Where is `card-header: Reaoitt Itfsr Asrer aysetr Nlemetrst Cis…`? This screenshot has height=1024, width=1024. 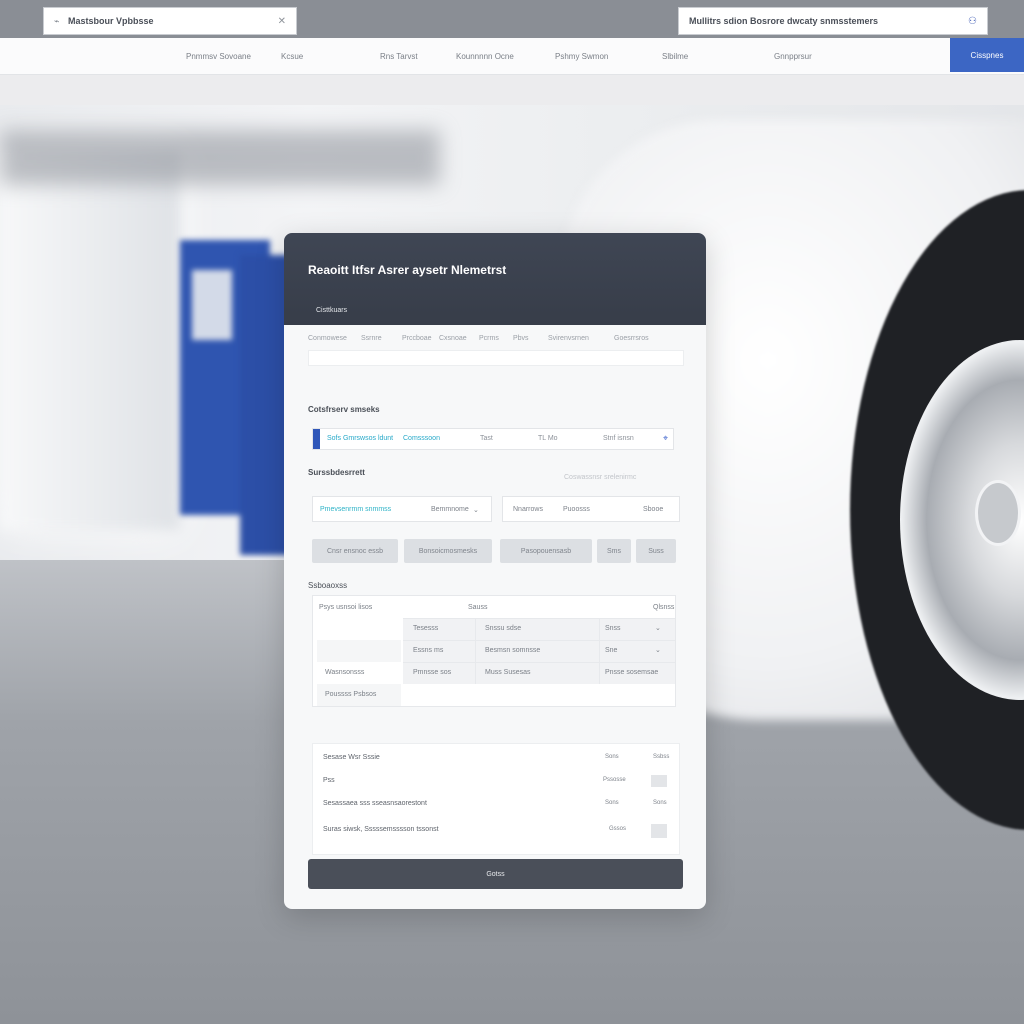 card-header: Reaoitt Itfsr Asrer aysetr Nlemetrst Cis… is located at coordinates (495, 279).